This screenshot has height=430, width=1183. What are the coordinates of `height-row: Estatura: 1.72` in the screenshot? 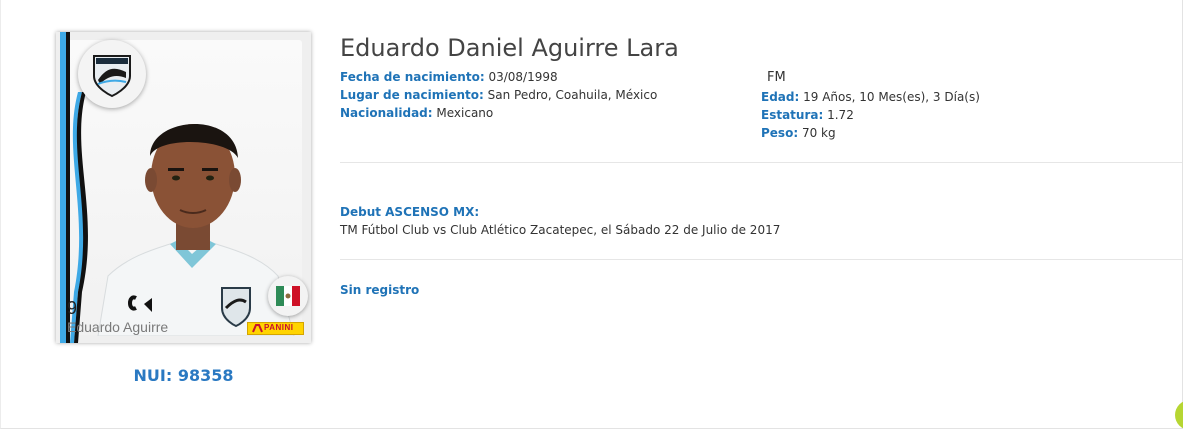 It's located at (807, 115).